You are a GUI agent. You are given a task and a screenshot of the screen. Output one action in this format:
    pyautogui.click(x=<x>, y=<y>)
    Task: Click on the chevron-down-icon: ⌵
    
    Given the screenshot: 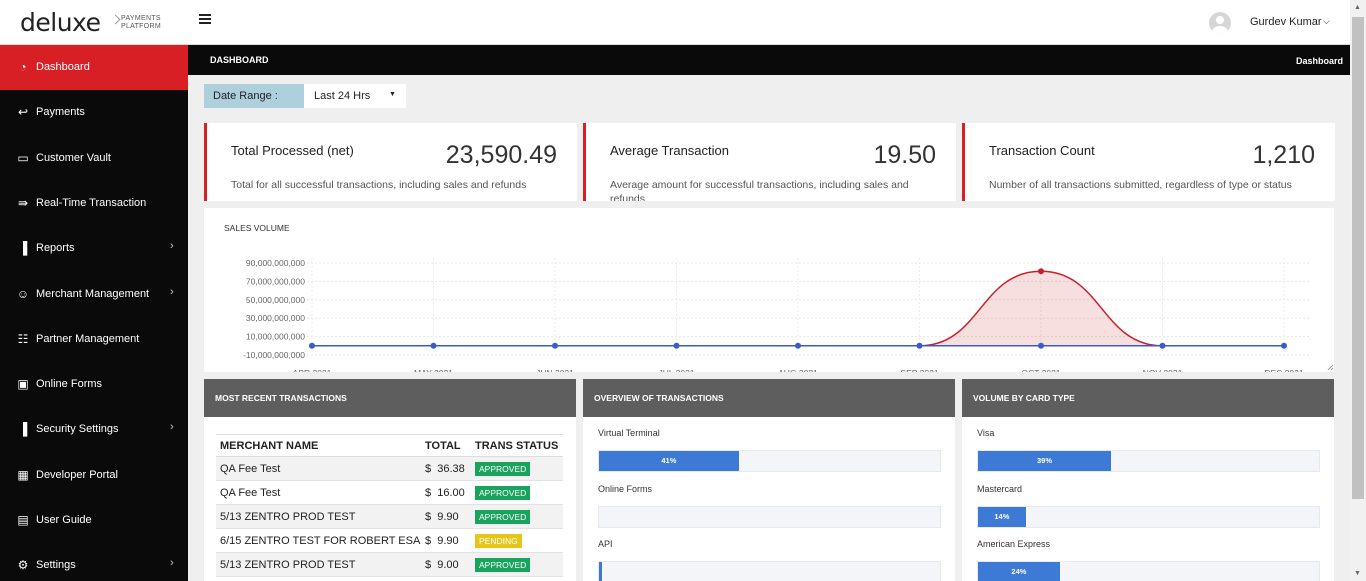 What is the action you would take?
    pyautogui.click(x=1326, y=21)
    